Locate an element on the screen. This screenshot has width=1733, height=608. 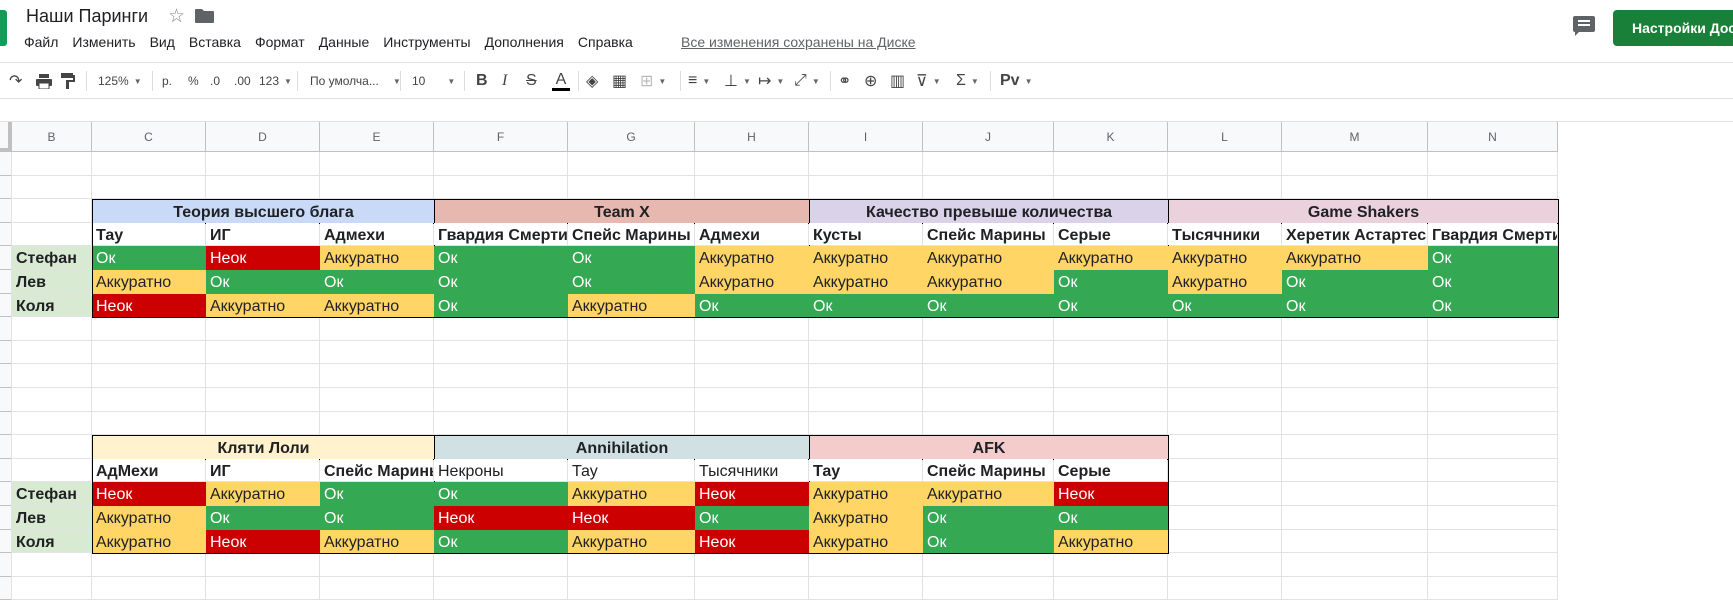
column-header-b: B is located at coordinates (52, 137).